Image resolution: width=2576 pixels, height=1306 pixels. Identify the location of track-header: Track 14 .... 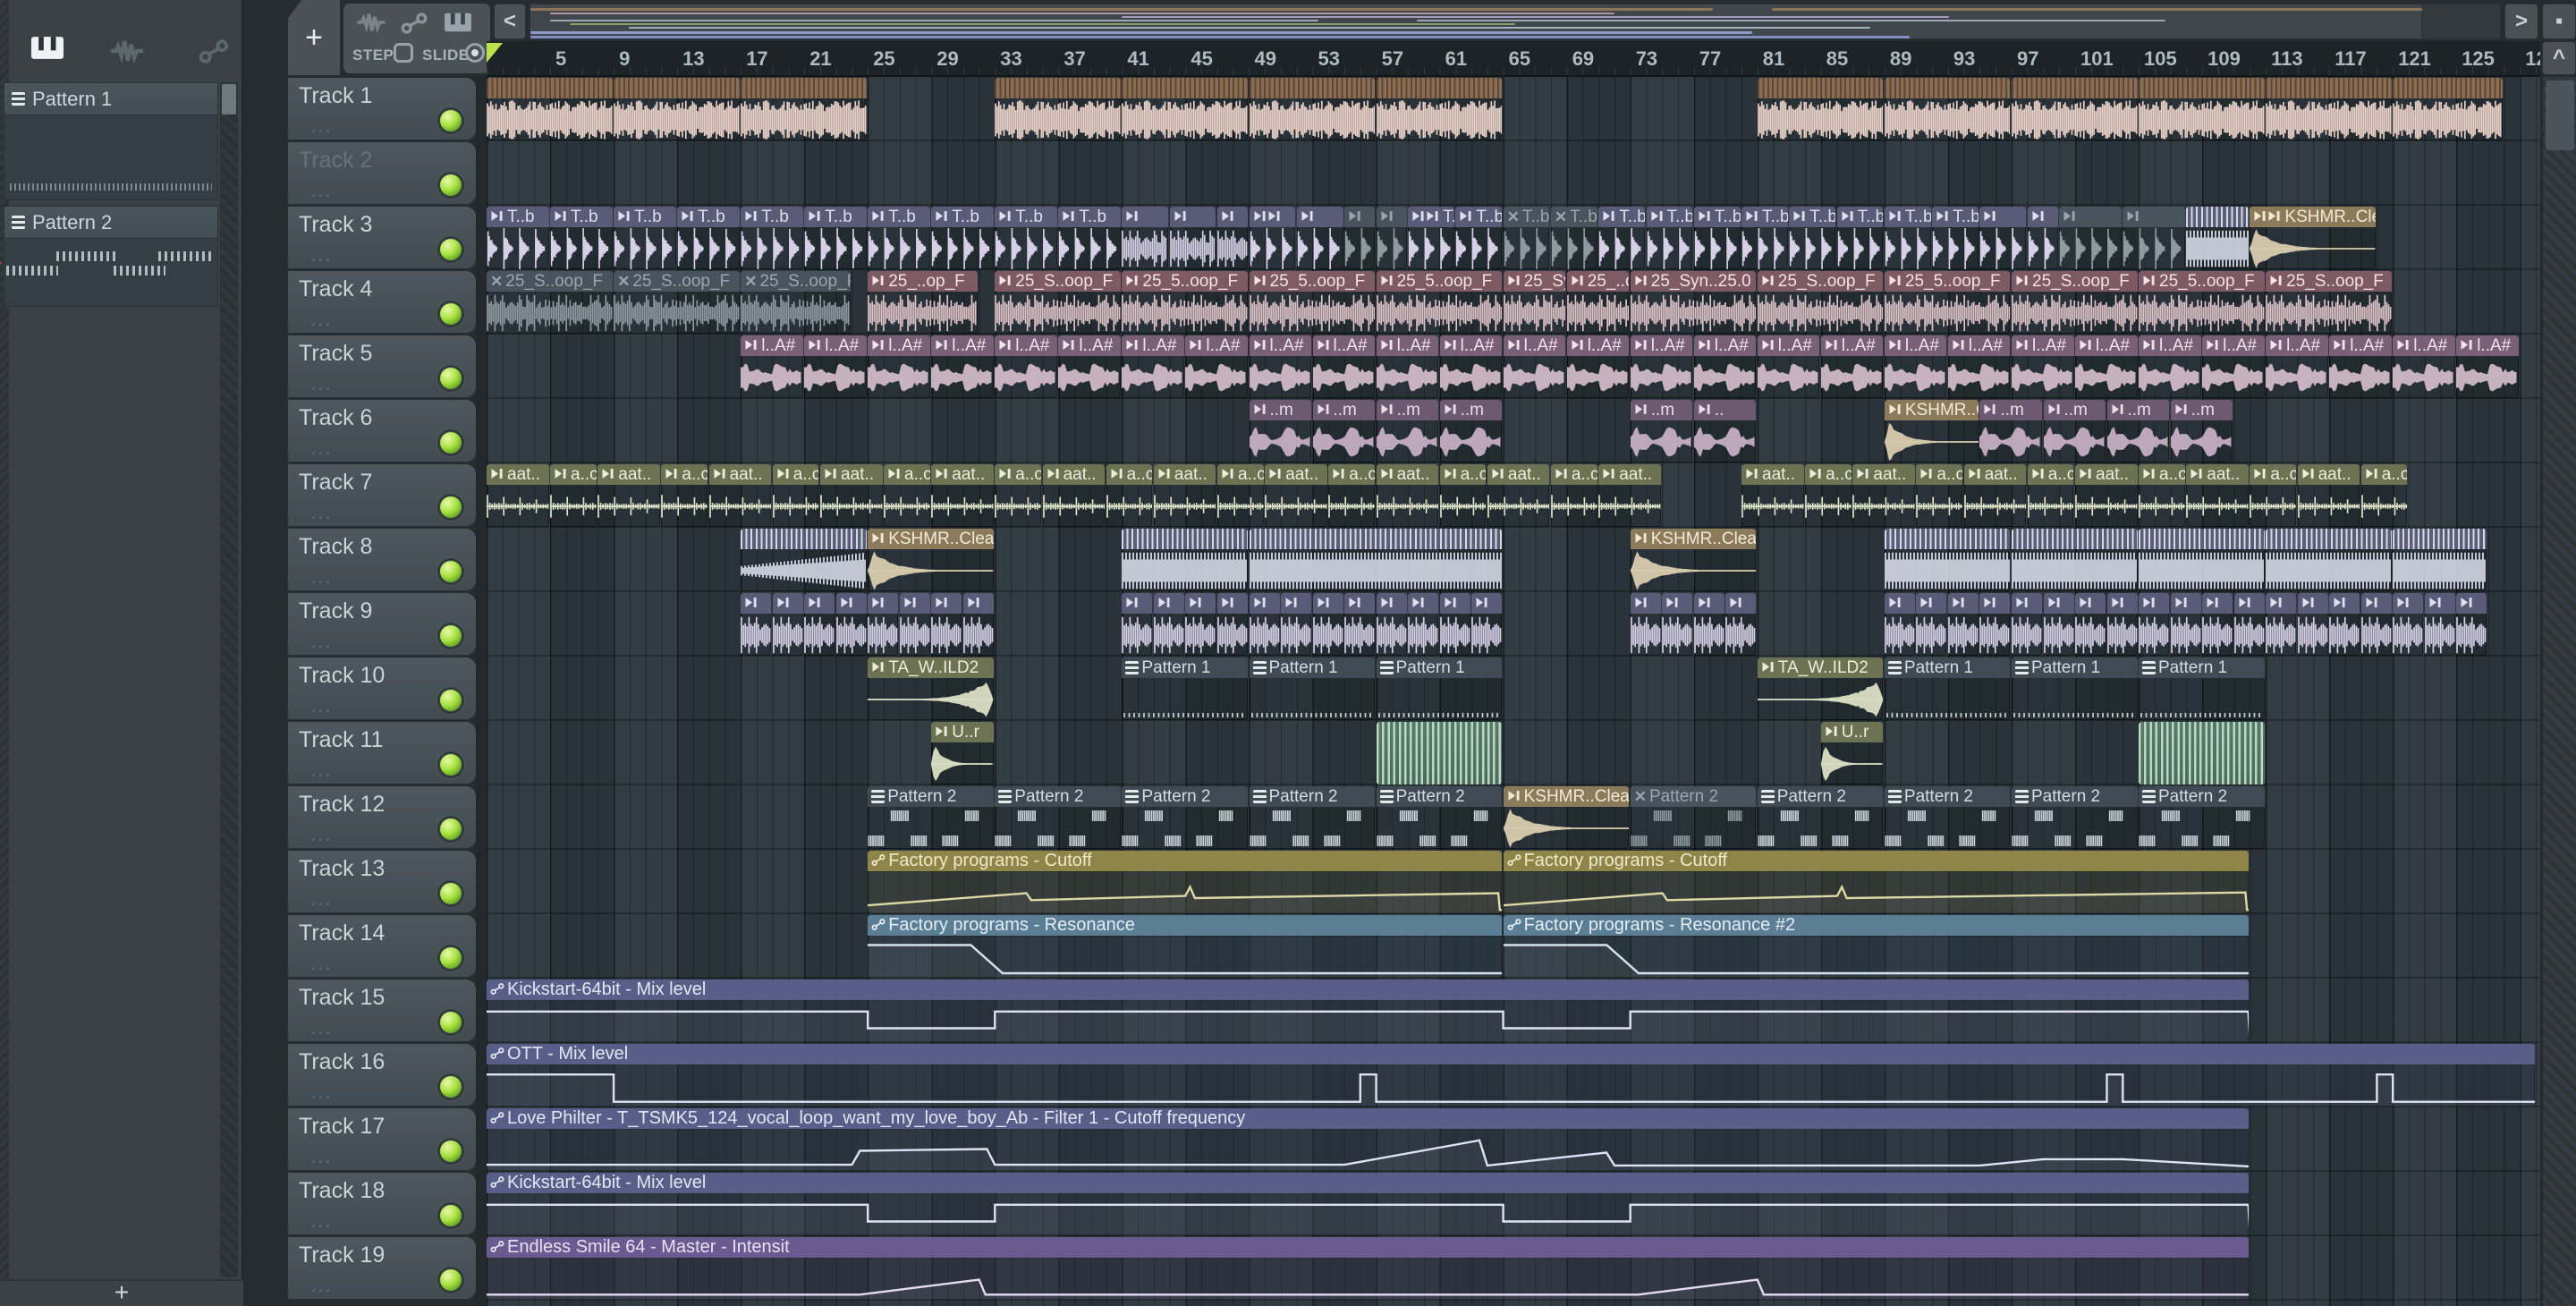
(382, 947).